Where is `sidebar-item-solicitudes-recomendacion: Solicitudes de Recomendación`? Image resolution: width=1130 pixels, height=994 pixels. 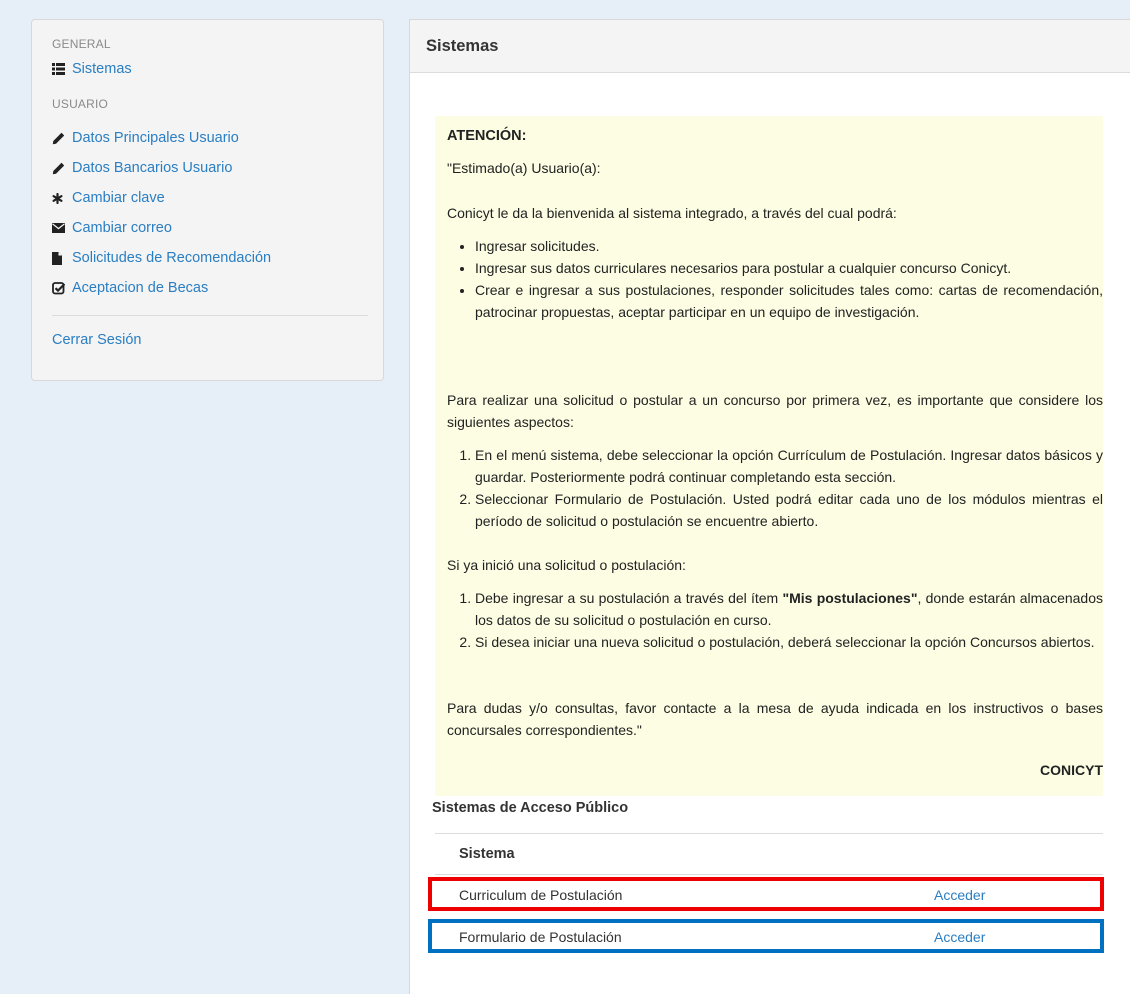
sidebar-item-solicitudes-recomendacion: Solicitudes de Recomendación is located at coordinates (210, 258).